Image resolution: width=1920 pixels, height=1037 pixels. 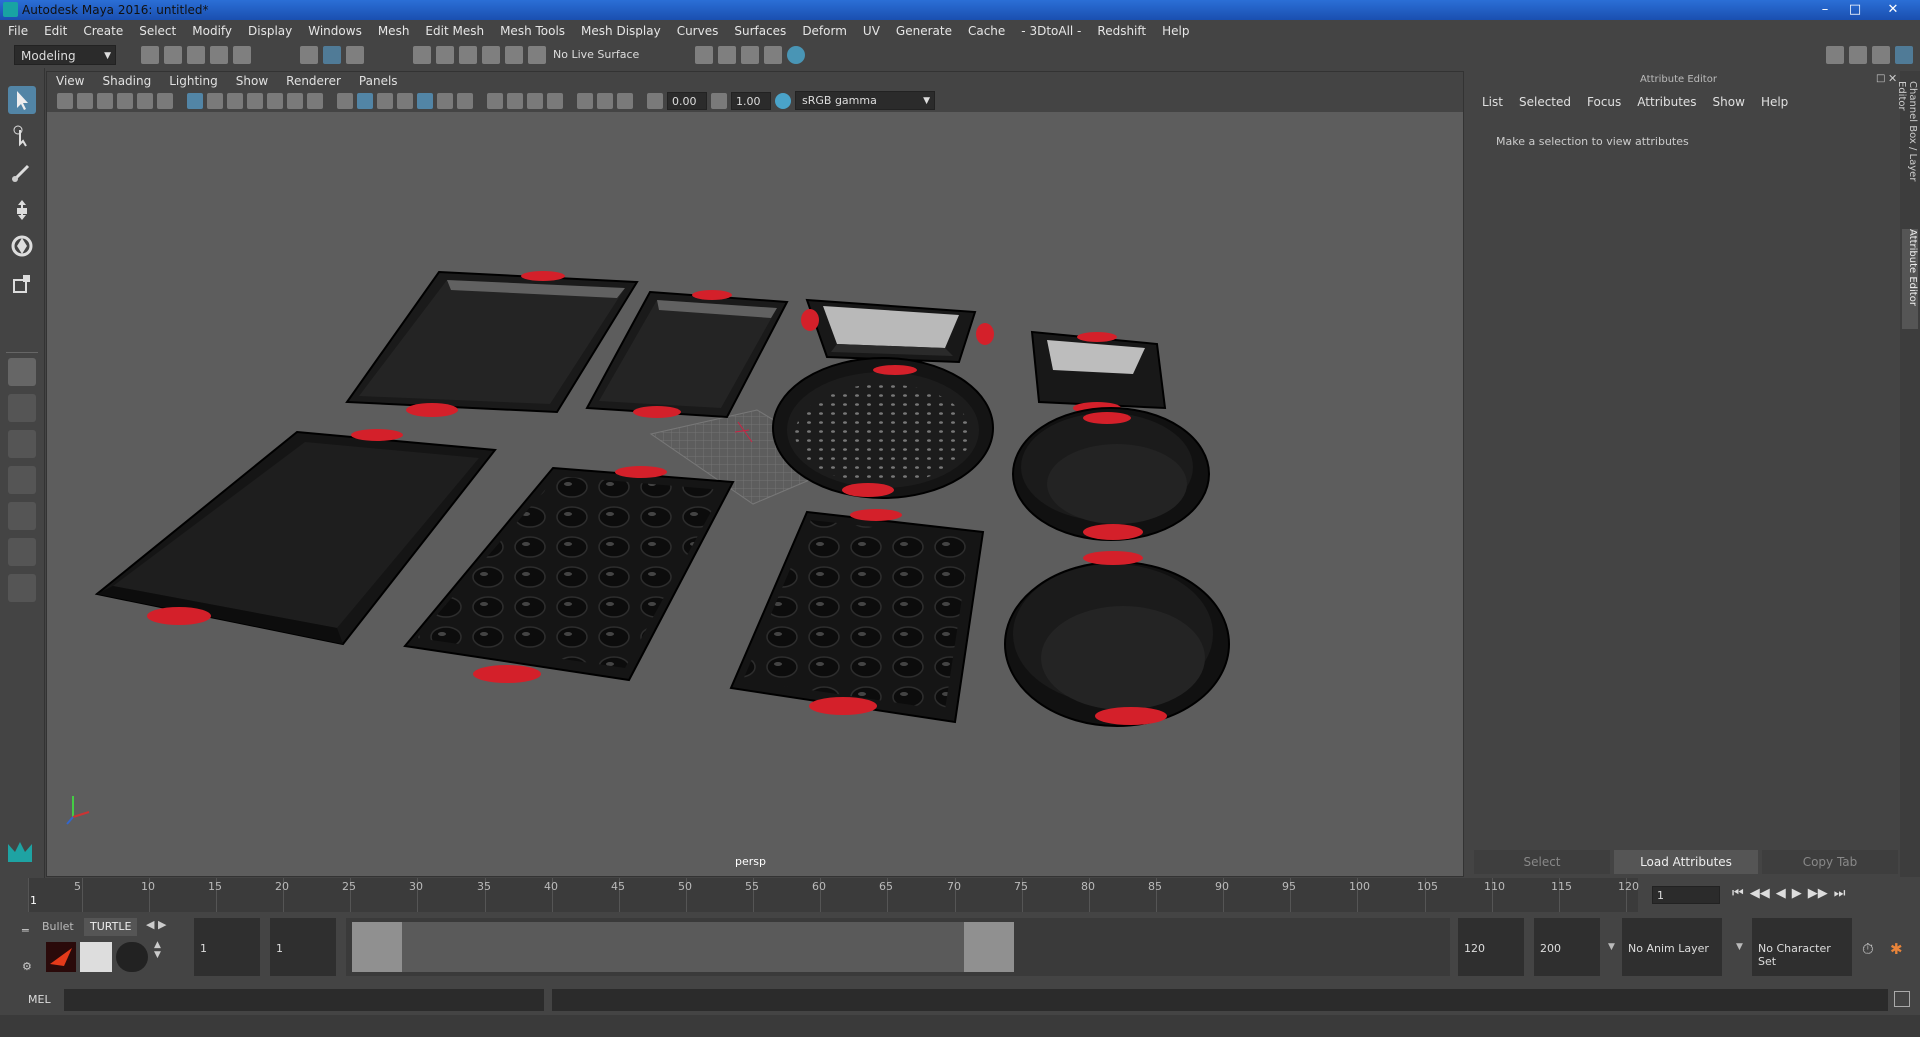 I want to click on four-view-layout-icon, so click(x=22, y=408).